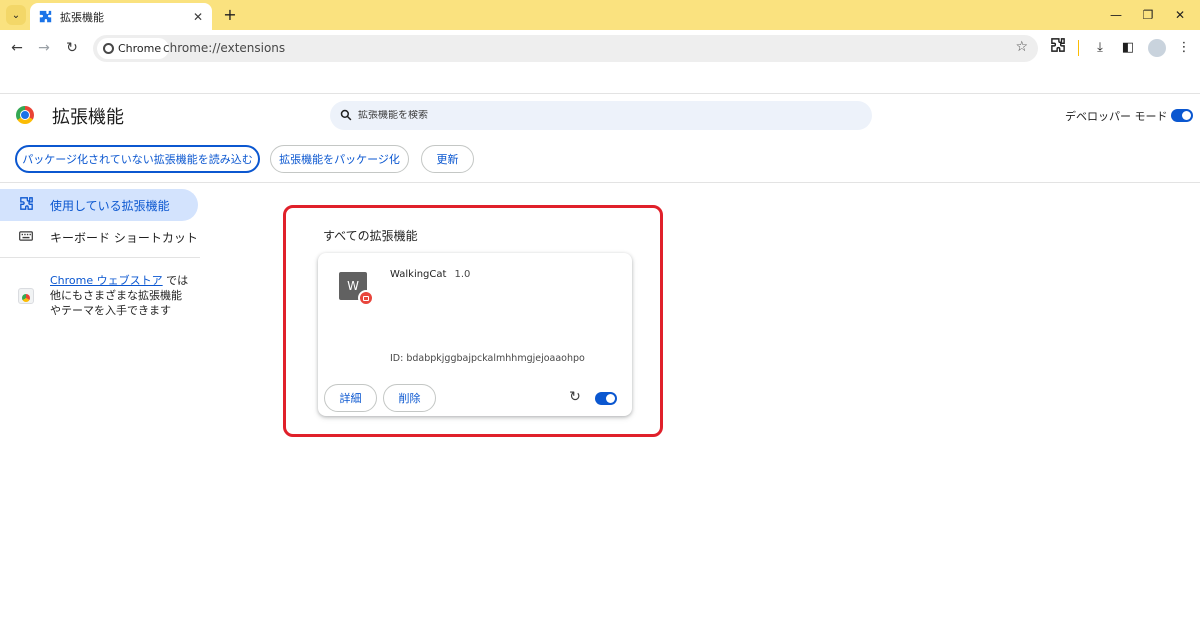  What do you see at coordinates (370, 236) in the screenshot?
I see `section-title: すべての拡張機能` at bounding box center [370, 236].